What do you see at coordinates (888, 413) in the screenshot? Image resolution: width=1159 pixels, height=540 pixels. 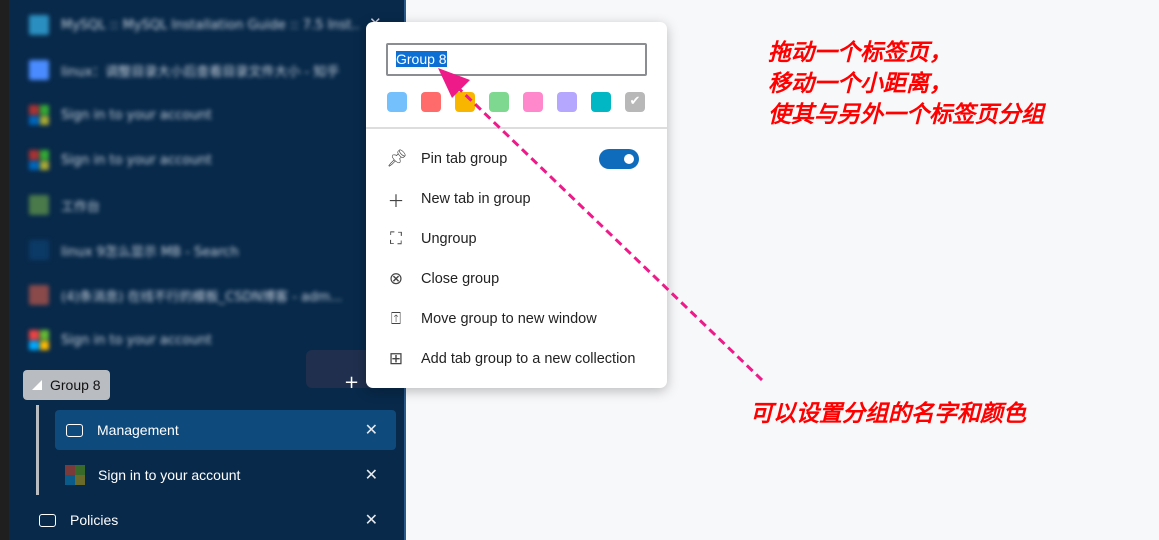 I see `annotation-bottom: 可以设置分组的名字和颜色` at bounding box center [888, 413].